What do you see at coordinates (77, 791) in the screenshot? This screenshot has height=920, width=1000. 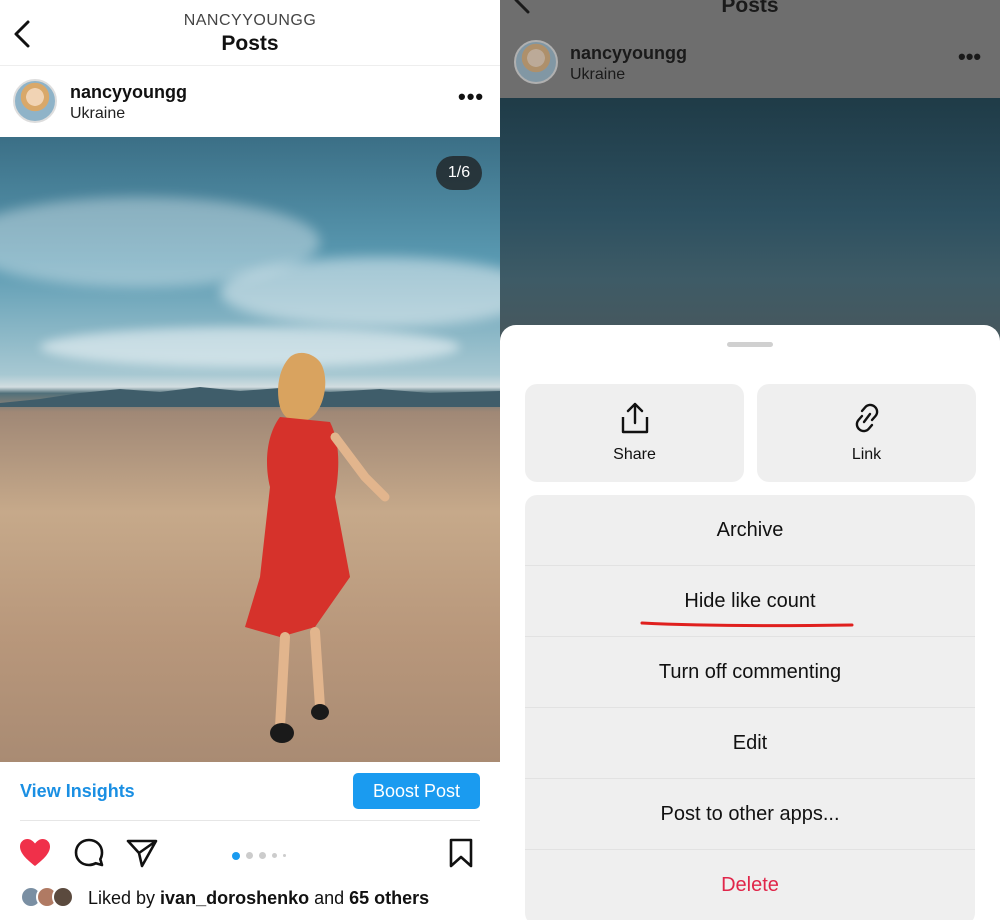 I see `view-insights-link: View Insights` at bounding box center [77, 791].